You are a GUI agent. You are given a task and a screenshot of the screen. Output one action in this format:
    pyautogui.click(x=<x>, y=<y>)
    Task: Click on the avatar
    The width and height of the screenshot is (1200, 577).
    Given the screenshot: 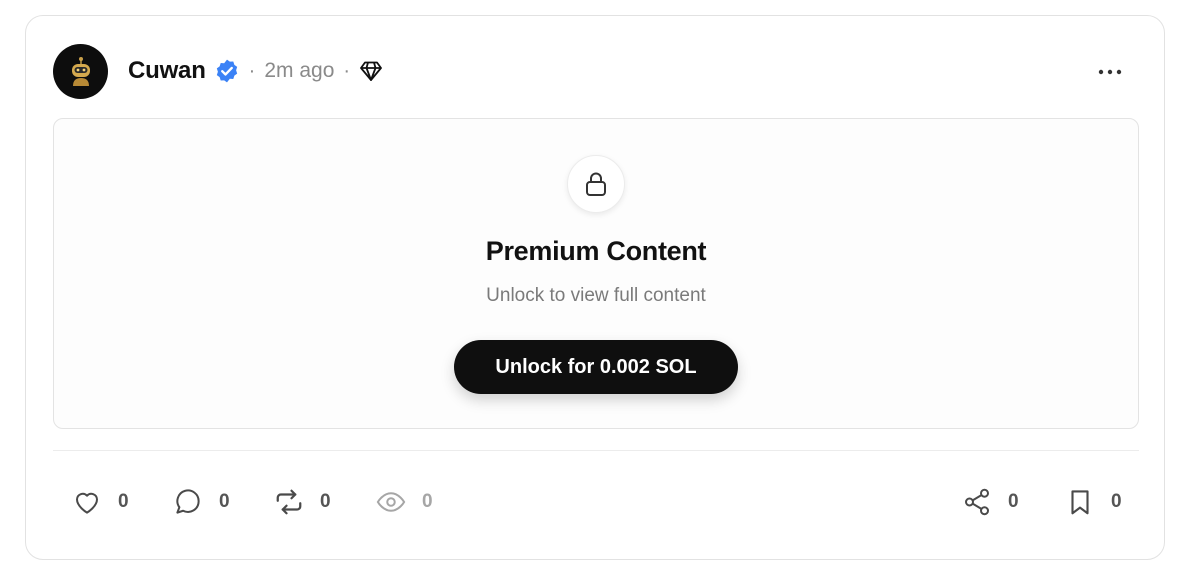 What is the action you would take?
    pyautogui.click(x=80, y=71)
    